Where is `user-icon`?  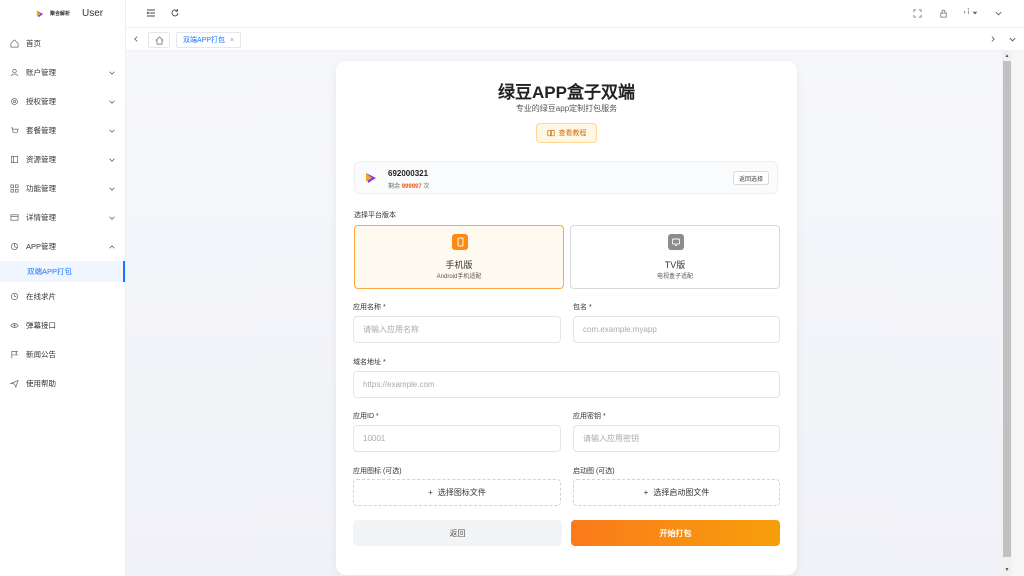 user-icon is located at coordinates (14, 72).